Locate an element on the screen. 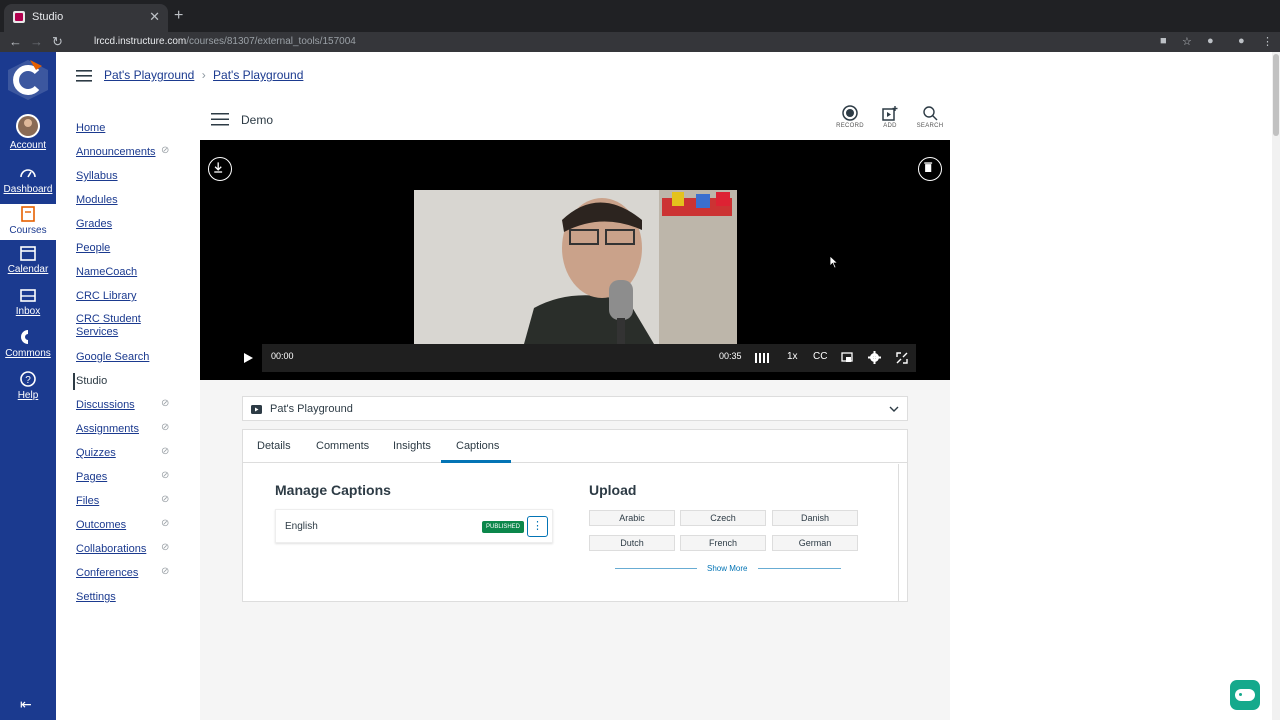  course-nav-modules: Modules is located at coordinates (97, 200).